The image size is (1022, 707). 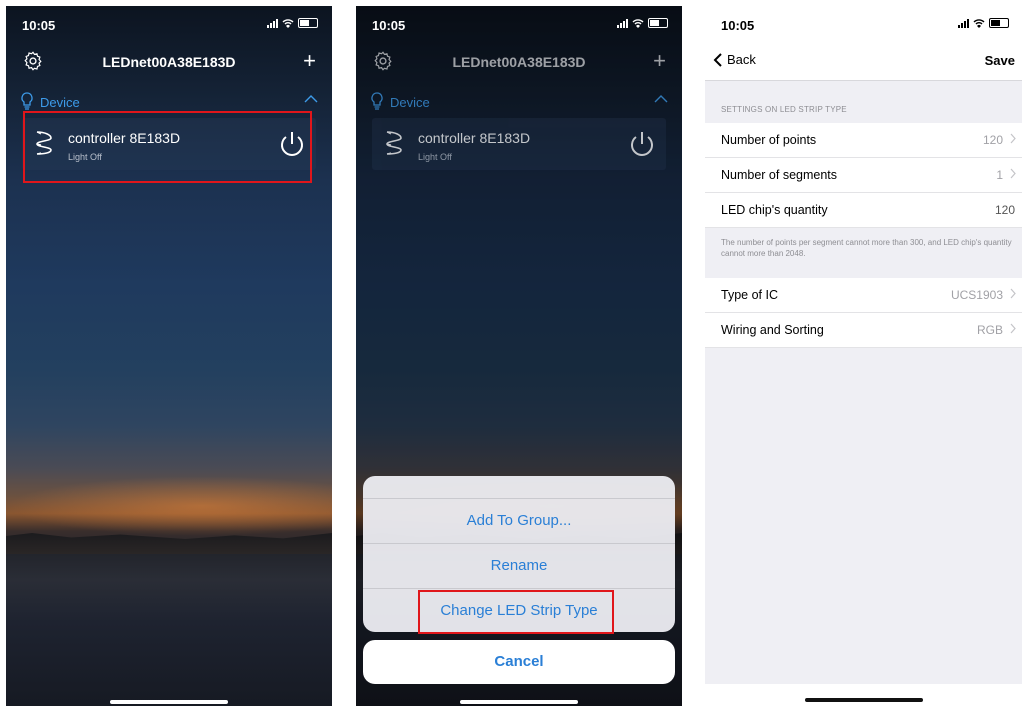 I want to click on device-row: controller 8E183D Light Off, so click(x=519, y=144).